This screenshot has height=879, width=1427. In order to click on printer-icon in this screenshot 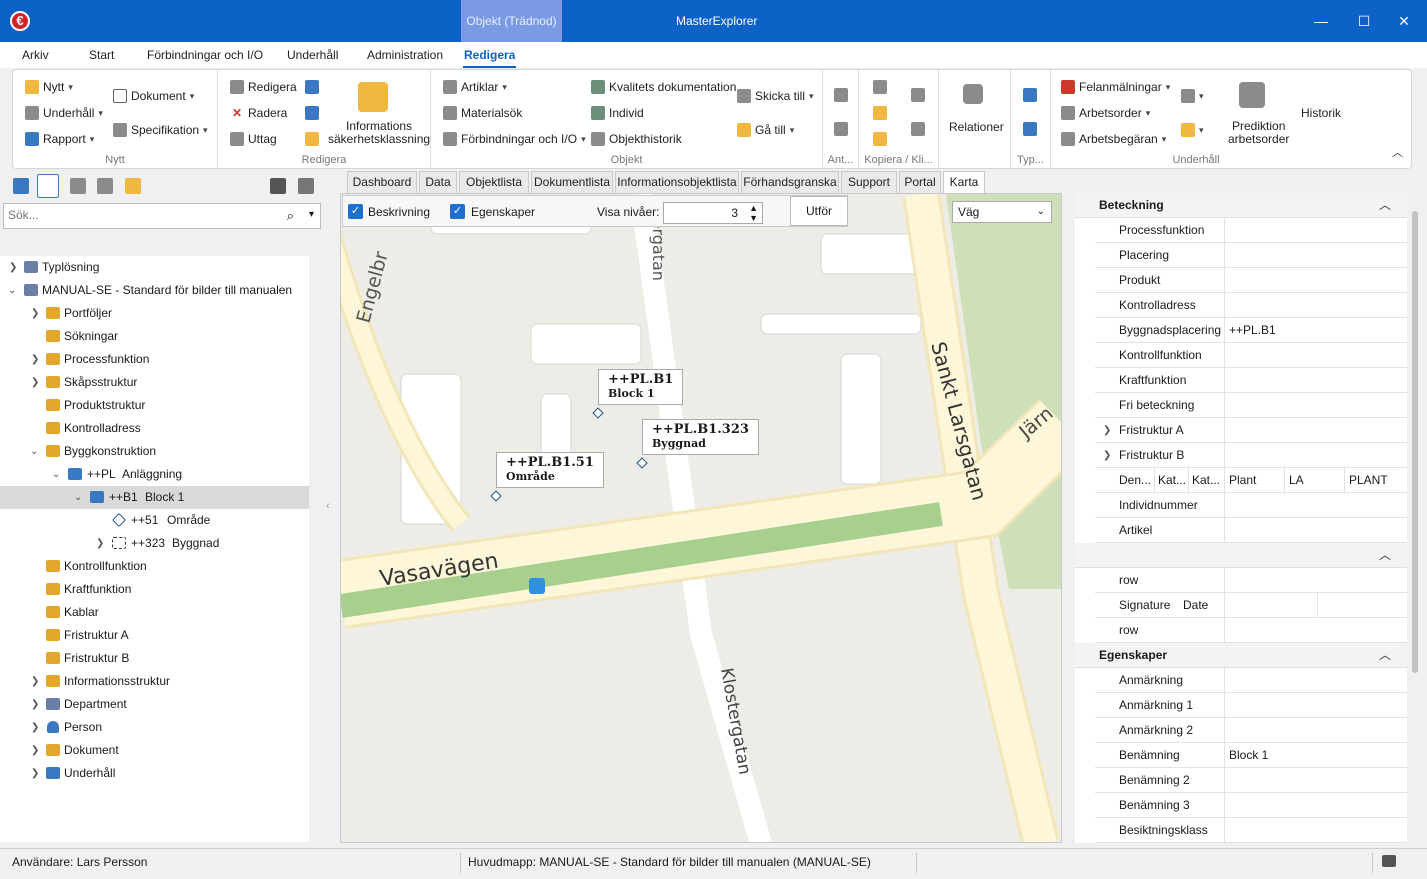, I will do `click(1389, 861)`.